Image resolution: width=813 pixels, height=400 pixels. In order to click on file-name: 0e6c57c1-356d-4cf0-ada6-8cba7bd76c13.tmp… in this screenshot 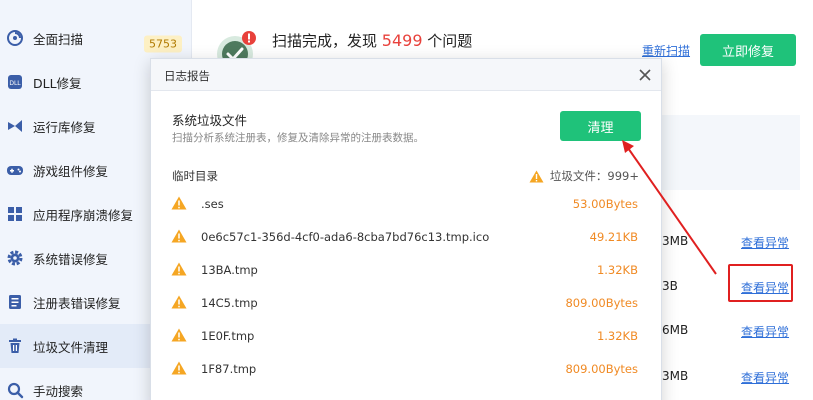, I will do `click(345, 237)`.